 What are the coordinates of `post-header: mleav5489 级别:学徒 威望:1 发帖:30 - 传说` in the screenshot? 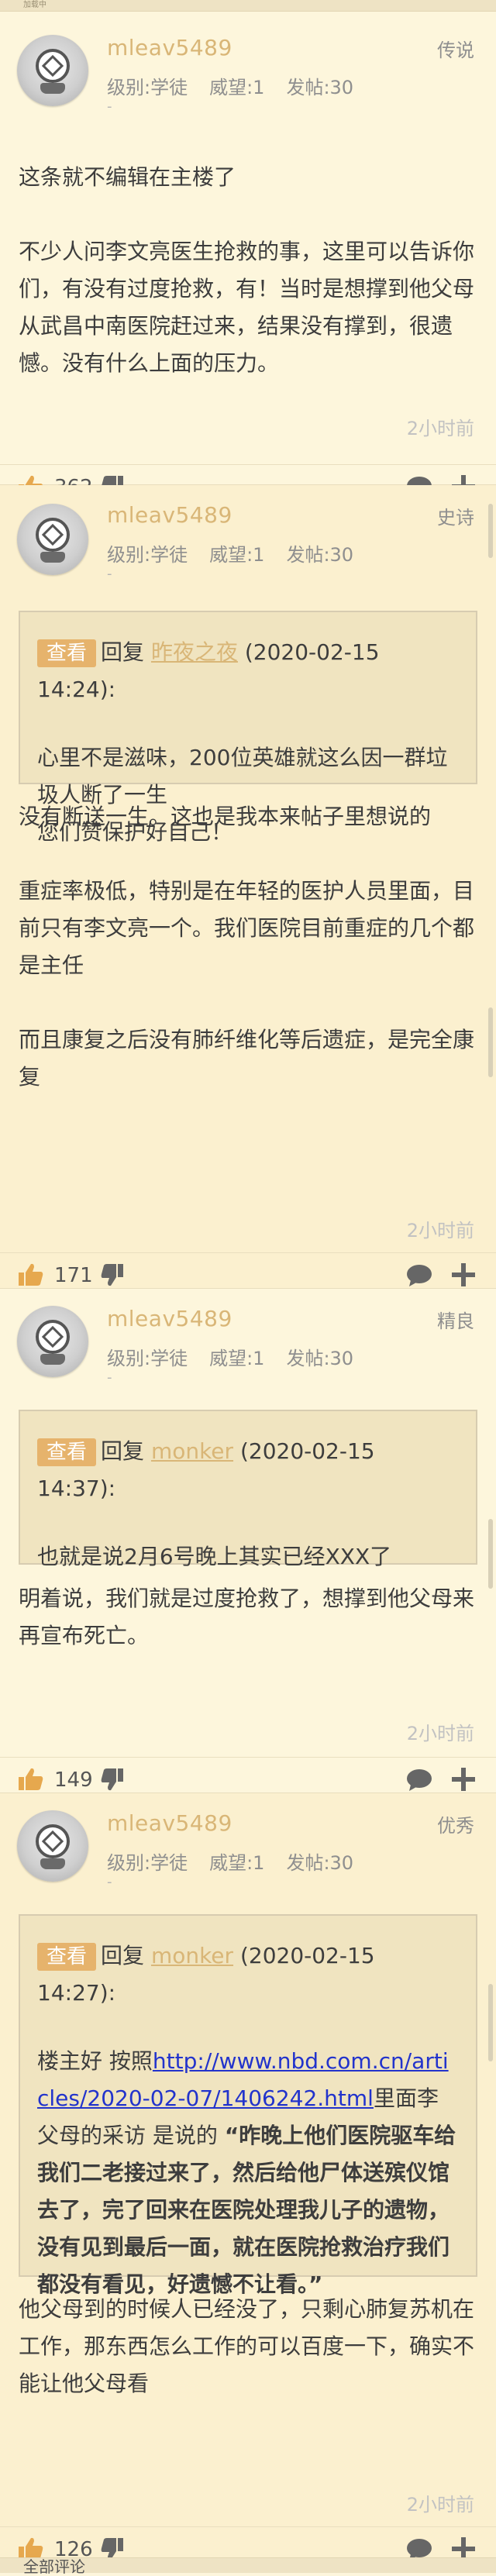 It's located at (248, 63).